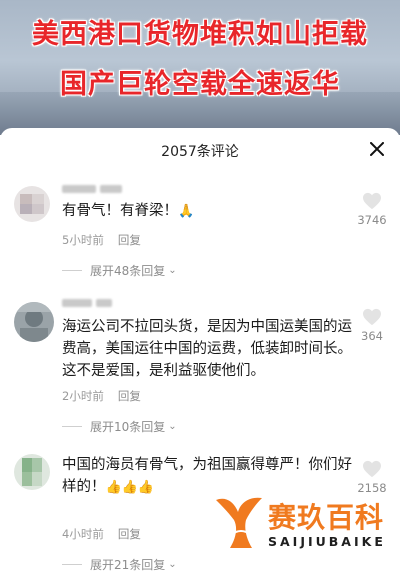 The image size is (400, 575). I want to click on video-headline-line1: 美西港口货物堆积如山拒载, so click(200, 34).